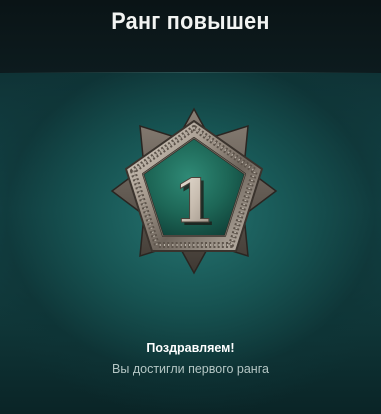 The image size is (381, 414). I want to click on rank-number: 1, so click(194, 202).